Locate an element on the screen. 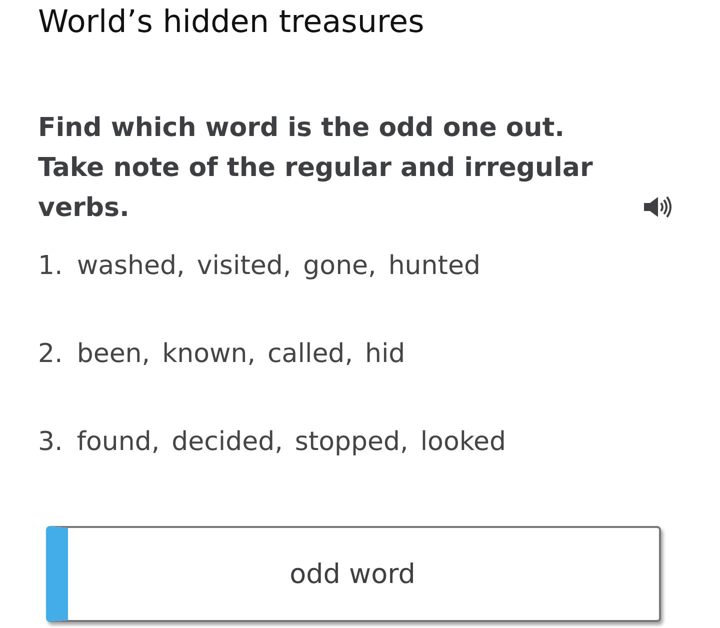 This screenshot has width=720, height=628. verb-word: washed, is located at coordinates (130, 266).